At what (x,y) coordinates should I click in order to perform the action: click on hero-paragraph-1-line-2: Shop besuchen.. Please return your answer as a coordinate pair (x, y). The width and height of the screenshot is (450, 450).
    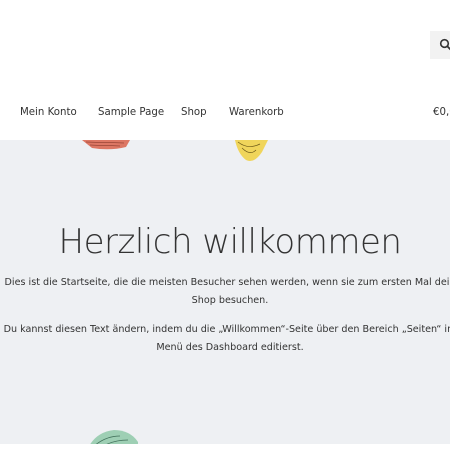
    Looking at the image, I should click on (230, 300).